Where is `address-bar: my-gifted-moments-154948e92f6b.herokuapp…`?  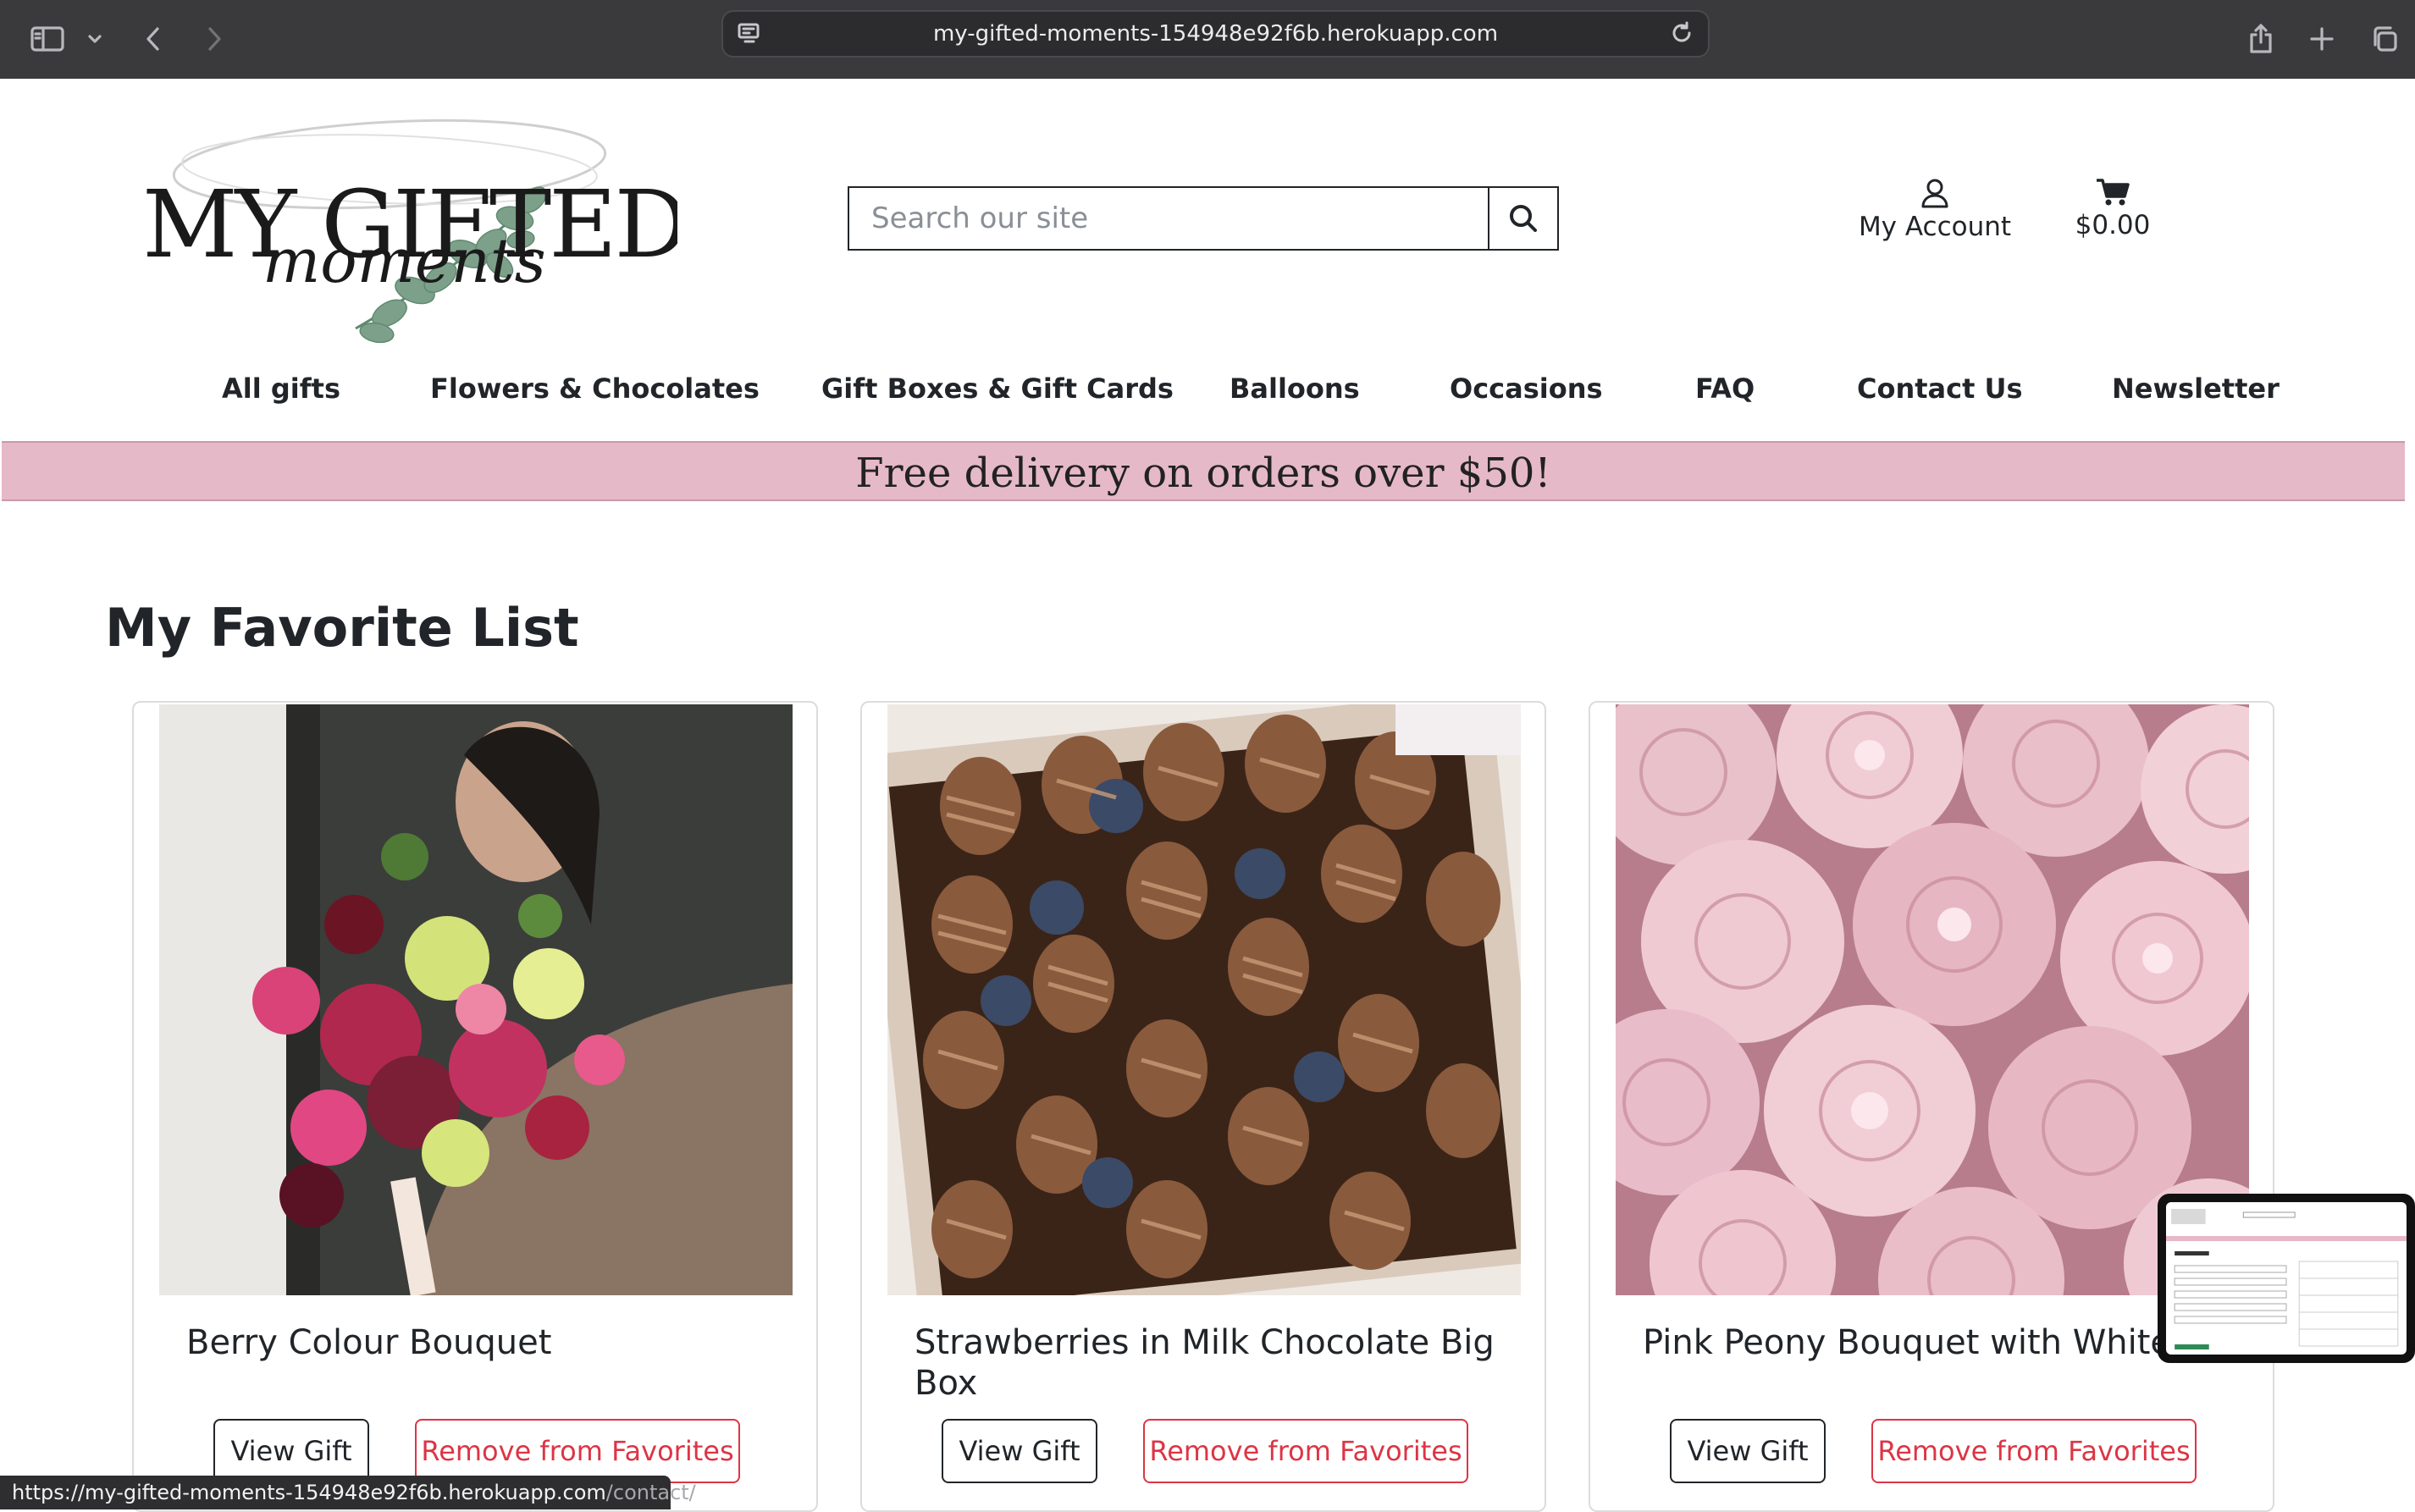
address-bar: my-gifted-moments-154948e92f6b.herokuapp… is located at coordinates (1215, 34).